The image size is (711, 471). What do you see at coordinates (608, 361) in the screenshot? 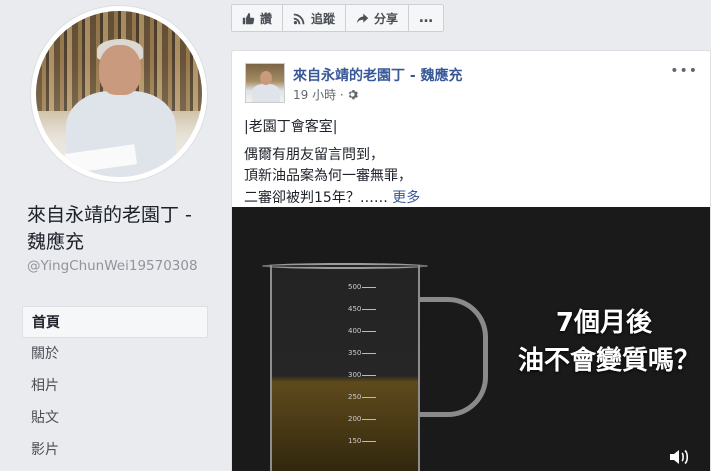
I see `video-caption-line2: 油不會變質嗎？` at bounding box center [608, 361].